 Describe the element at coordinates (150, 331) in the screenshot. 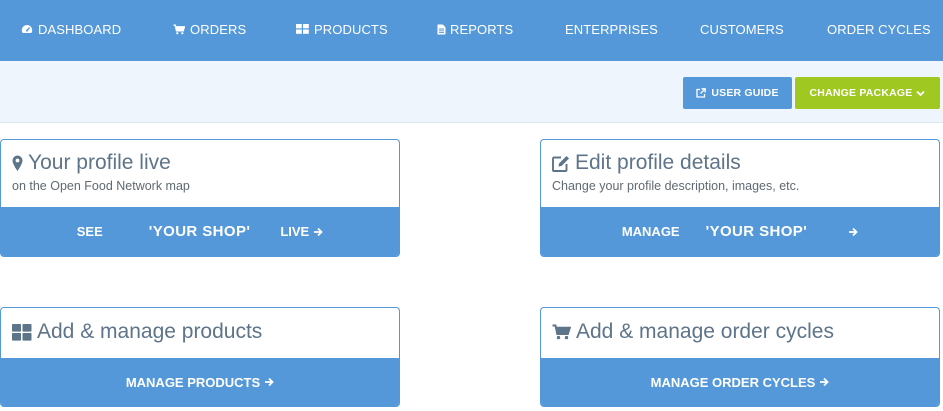

I see `panel-title-text: Add & manage products` at that location.